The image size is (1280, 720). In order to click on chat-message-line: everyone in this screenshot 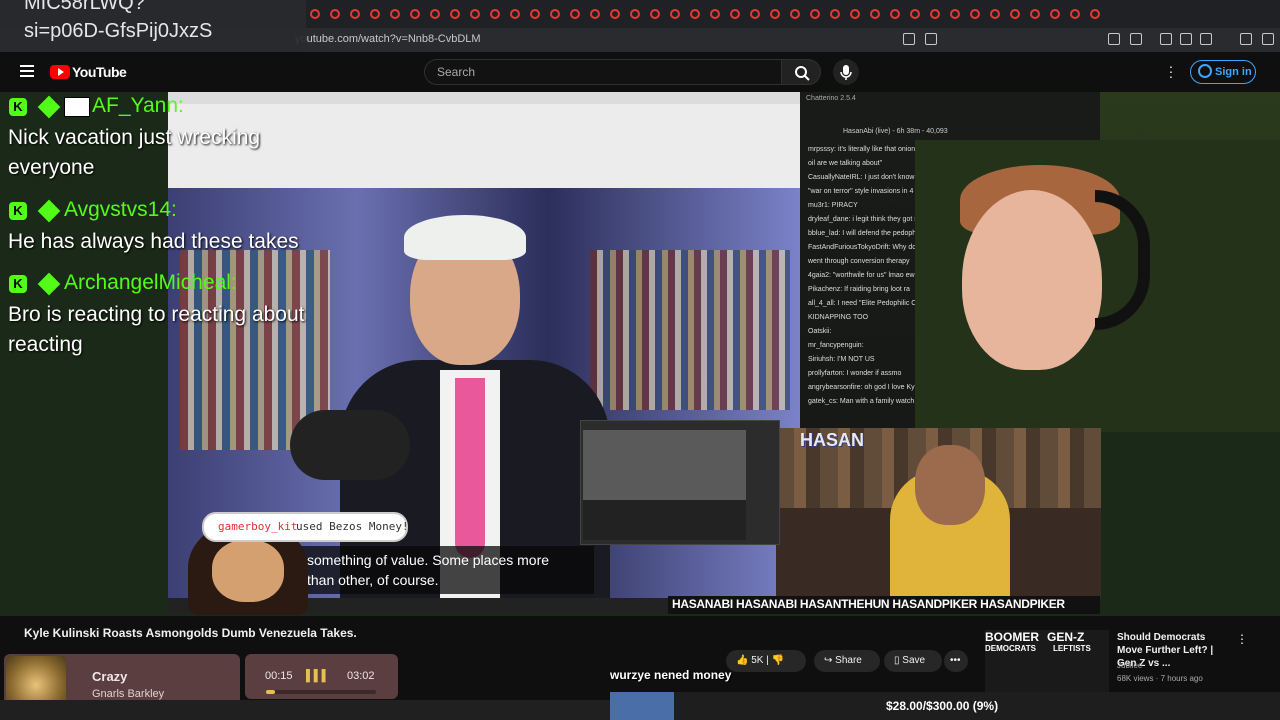, I will do `click(51, 167)`.